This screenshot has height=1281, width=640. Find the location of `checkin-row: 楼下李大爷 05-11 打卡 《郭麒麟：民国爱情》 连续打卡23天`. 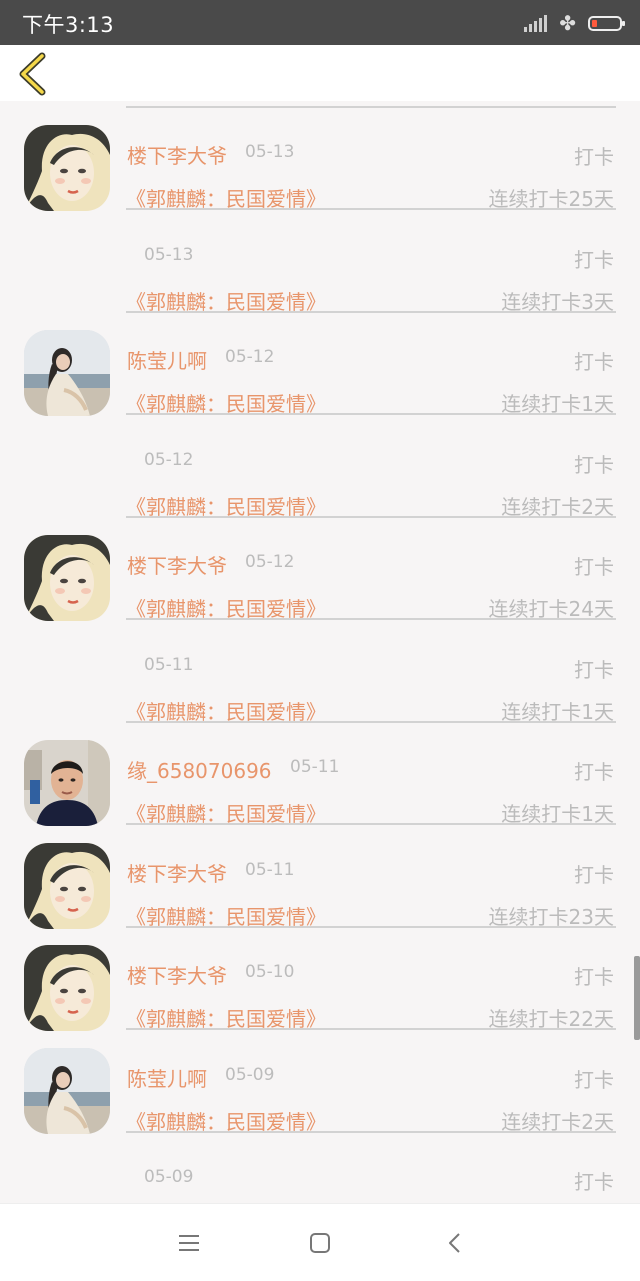

checkin-row: 楼下李大爷 05-11 打卡 《郭麒麟：民国爱情》 连续打卡23天 is located at coordinates (320, 877).